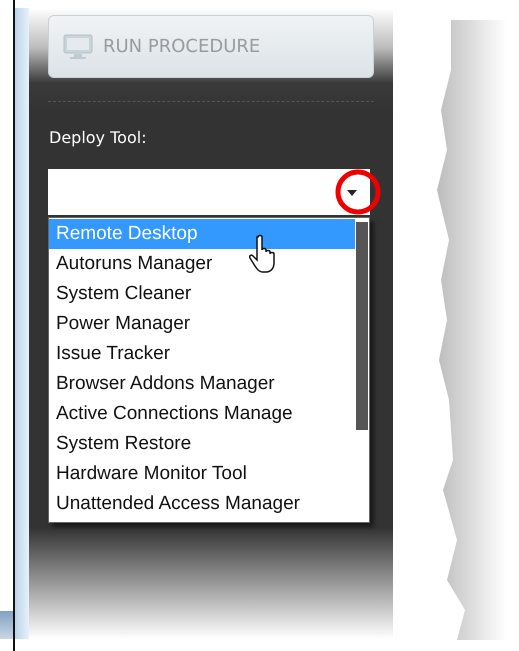 Image resolution: width=519 pixels, height=651 pixels. What do you see at coordinates (202, 354) in the screenshot?
I see `dropdown-option: Issue Tracker` at bounding box center [202, 354].